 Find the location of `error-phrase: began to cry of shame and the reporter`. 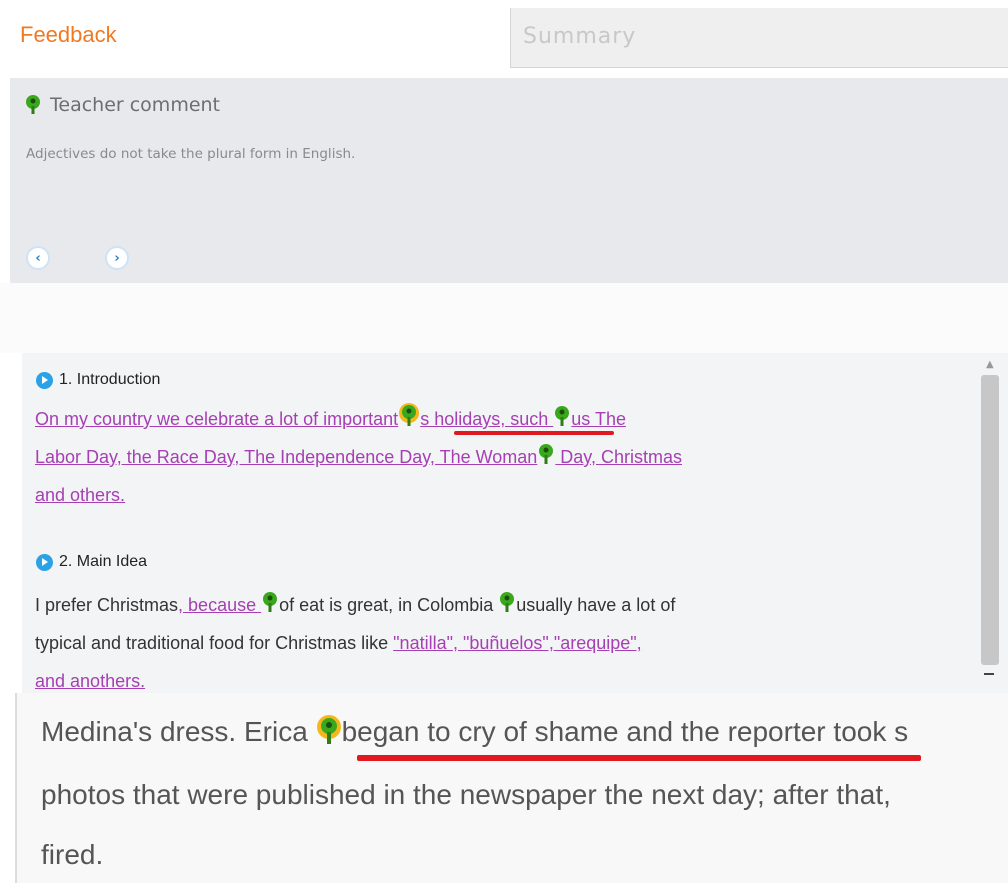

error-phrase: began to cry of shame and the reporter is located at coordinates (584, 731).